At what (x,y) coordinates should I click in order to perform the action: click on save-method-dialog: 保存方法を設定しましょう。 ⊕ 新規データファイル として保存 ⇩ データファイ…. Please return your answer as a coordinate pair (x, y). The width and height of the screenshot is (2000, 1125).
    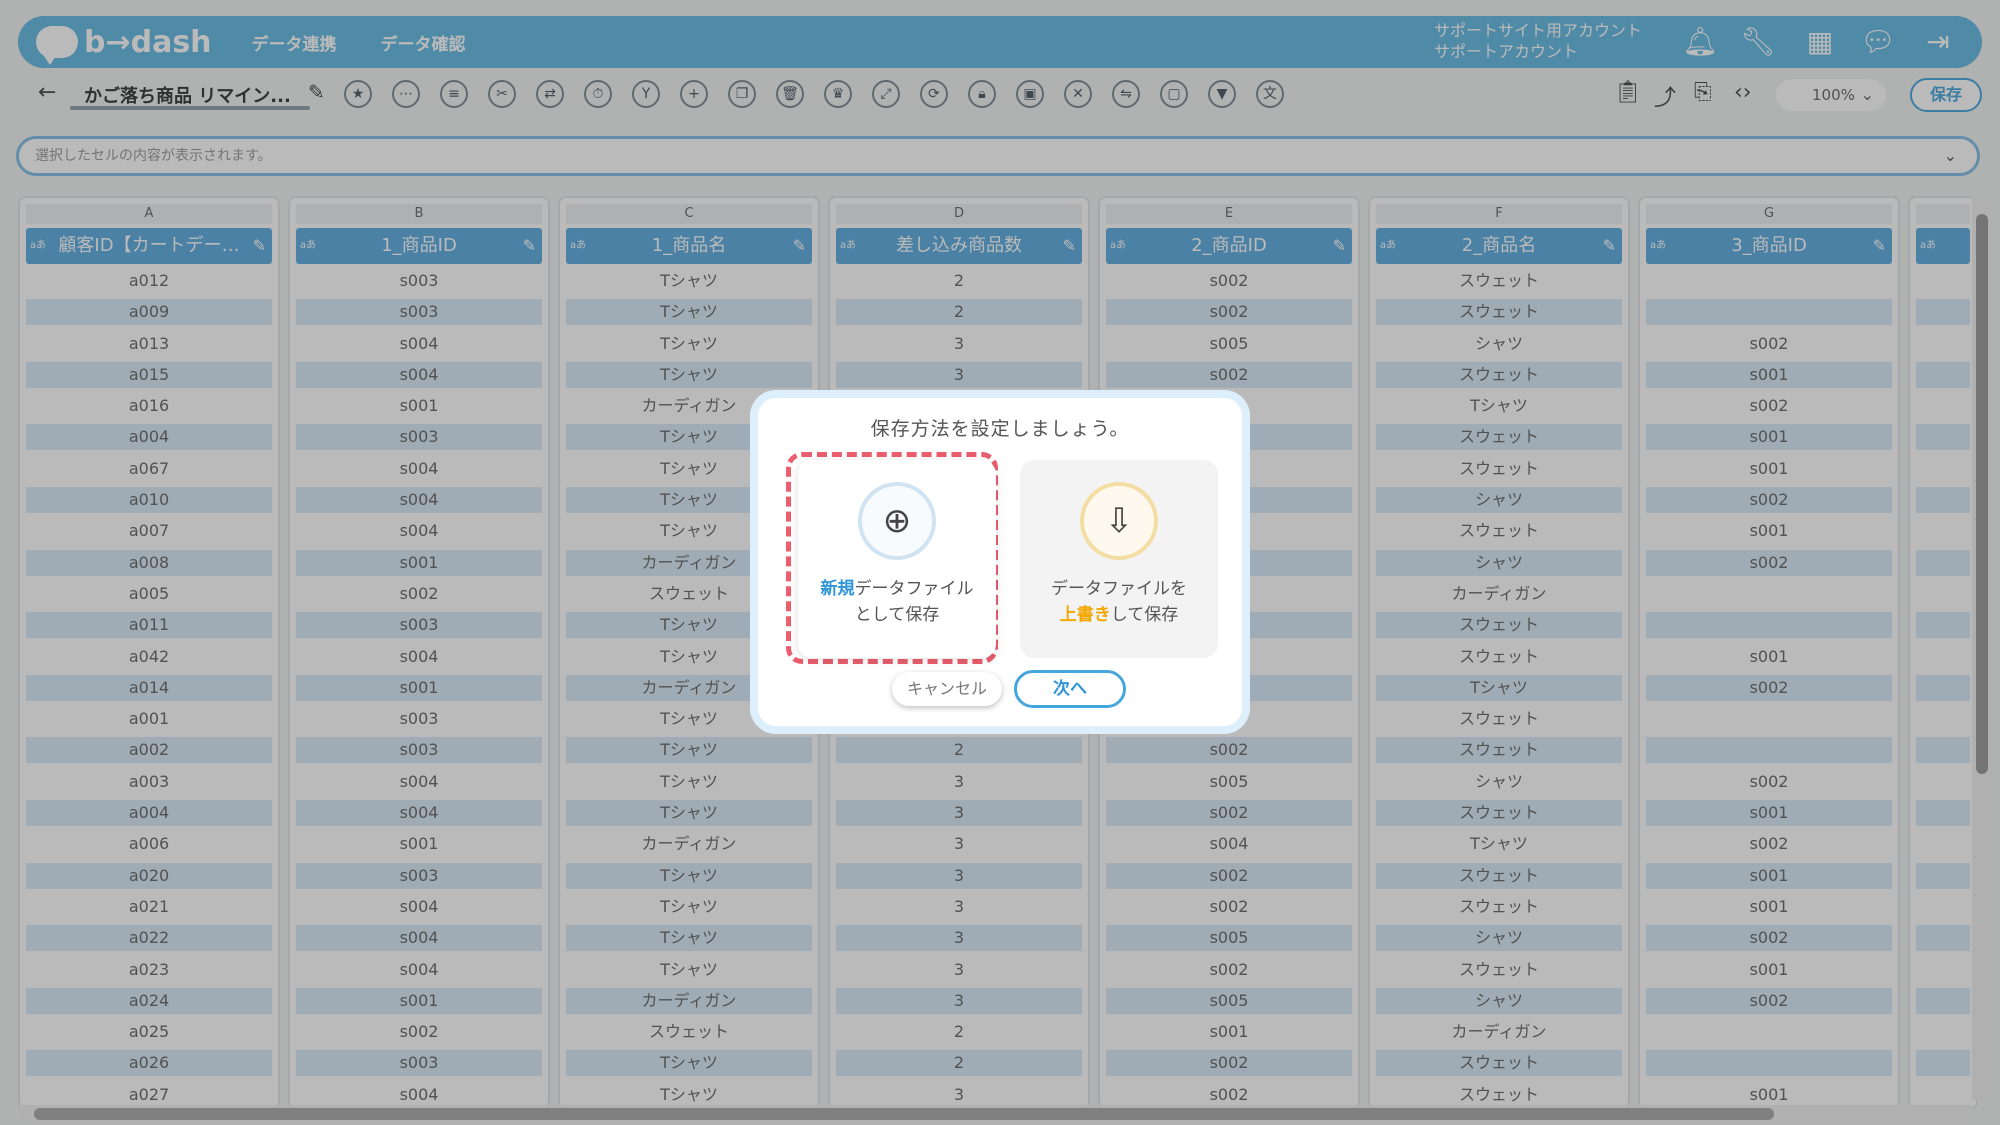
    Looking at the image, I should click on (1000, 562).